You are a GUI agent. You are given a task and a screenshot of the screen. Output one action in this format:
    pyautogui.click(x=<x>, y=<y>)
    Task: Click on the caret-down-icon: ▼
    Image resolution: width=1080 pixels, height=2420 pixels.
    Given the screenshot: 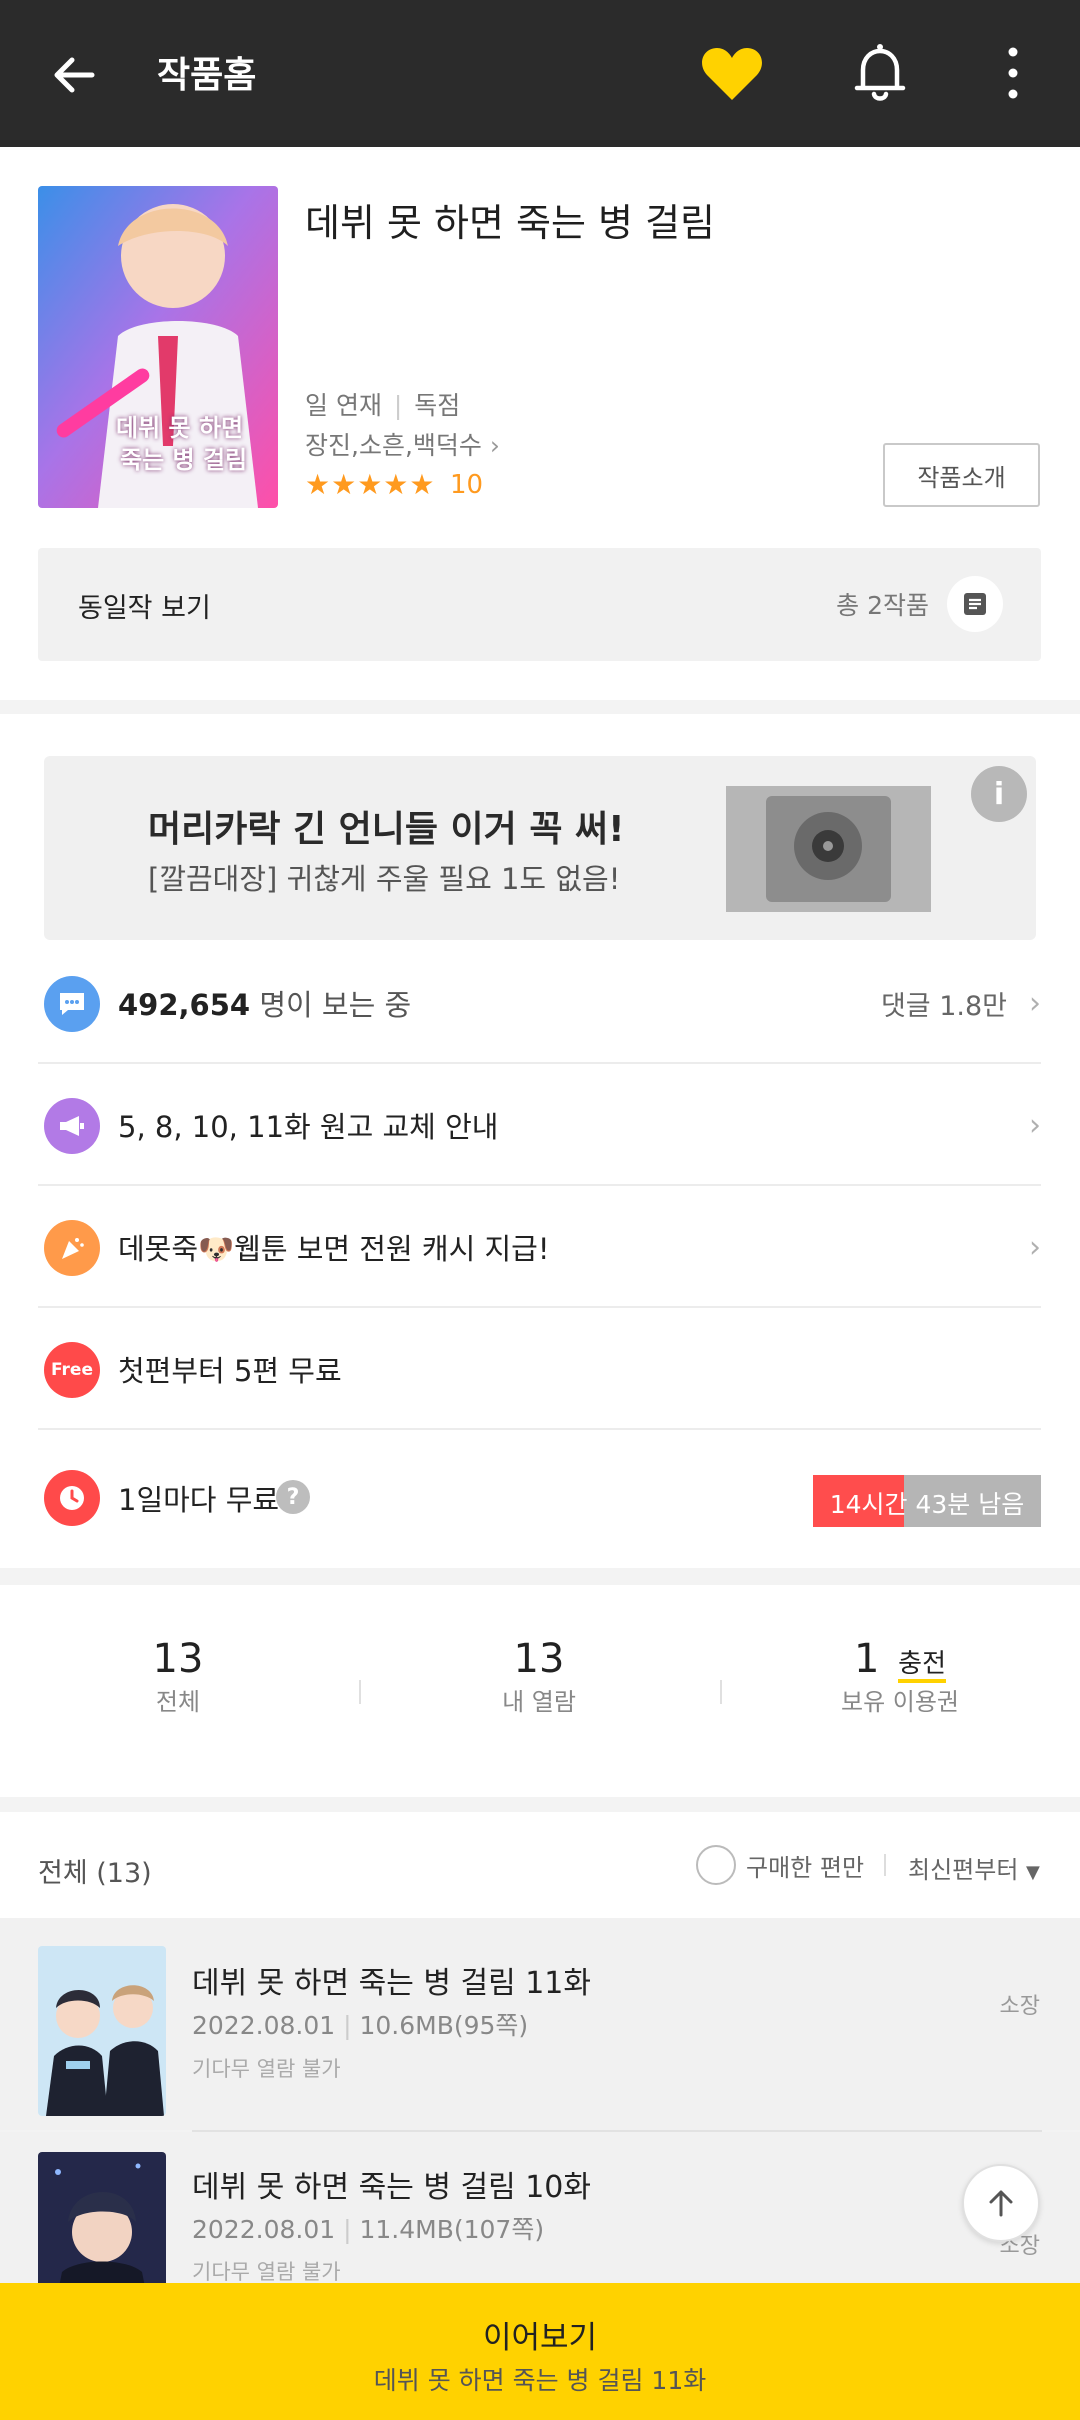 What is the action you would take?
    pyautogui.click(x=1033, y=1872)
    